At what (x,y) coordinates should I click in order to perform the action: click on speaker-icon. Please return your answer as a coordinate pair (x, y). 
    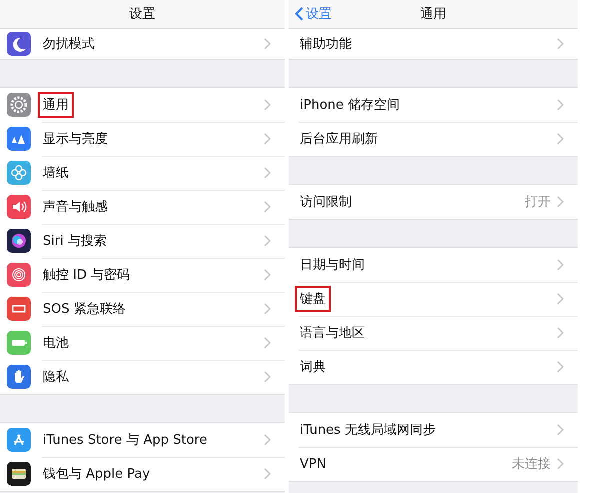
    Looking at the image, I should click on (19, 207).